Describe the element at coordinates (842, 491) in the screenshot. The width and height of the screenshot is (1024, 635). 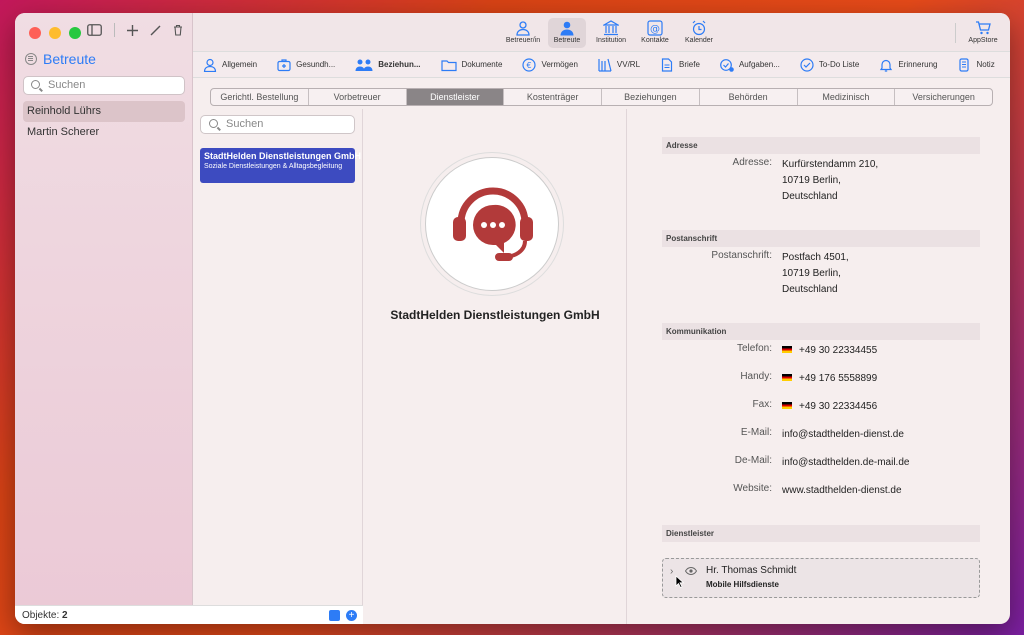
I see `website-value: www.stadthelden-dienst.de` at that location.